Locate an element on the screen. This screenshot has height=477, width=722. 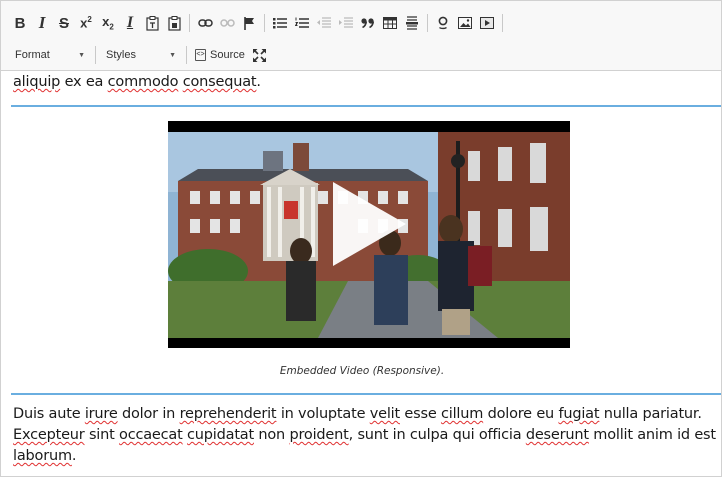
misspelled-word: fugiat is located at coordinates (579, 414).